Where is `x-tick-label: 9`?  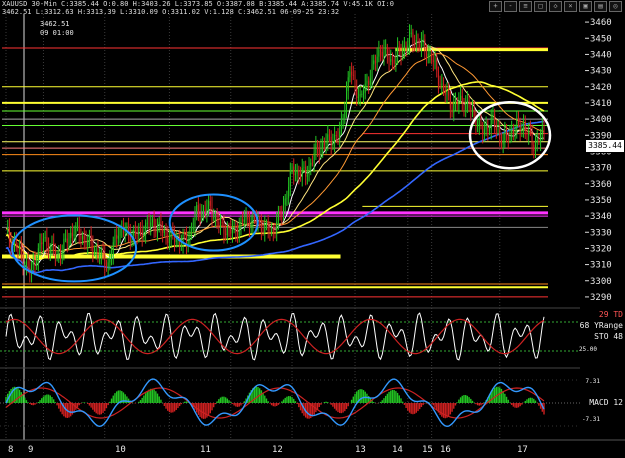
x-tick-label: 9 is located at coordinates (30, 450).